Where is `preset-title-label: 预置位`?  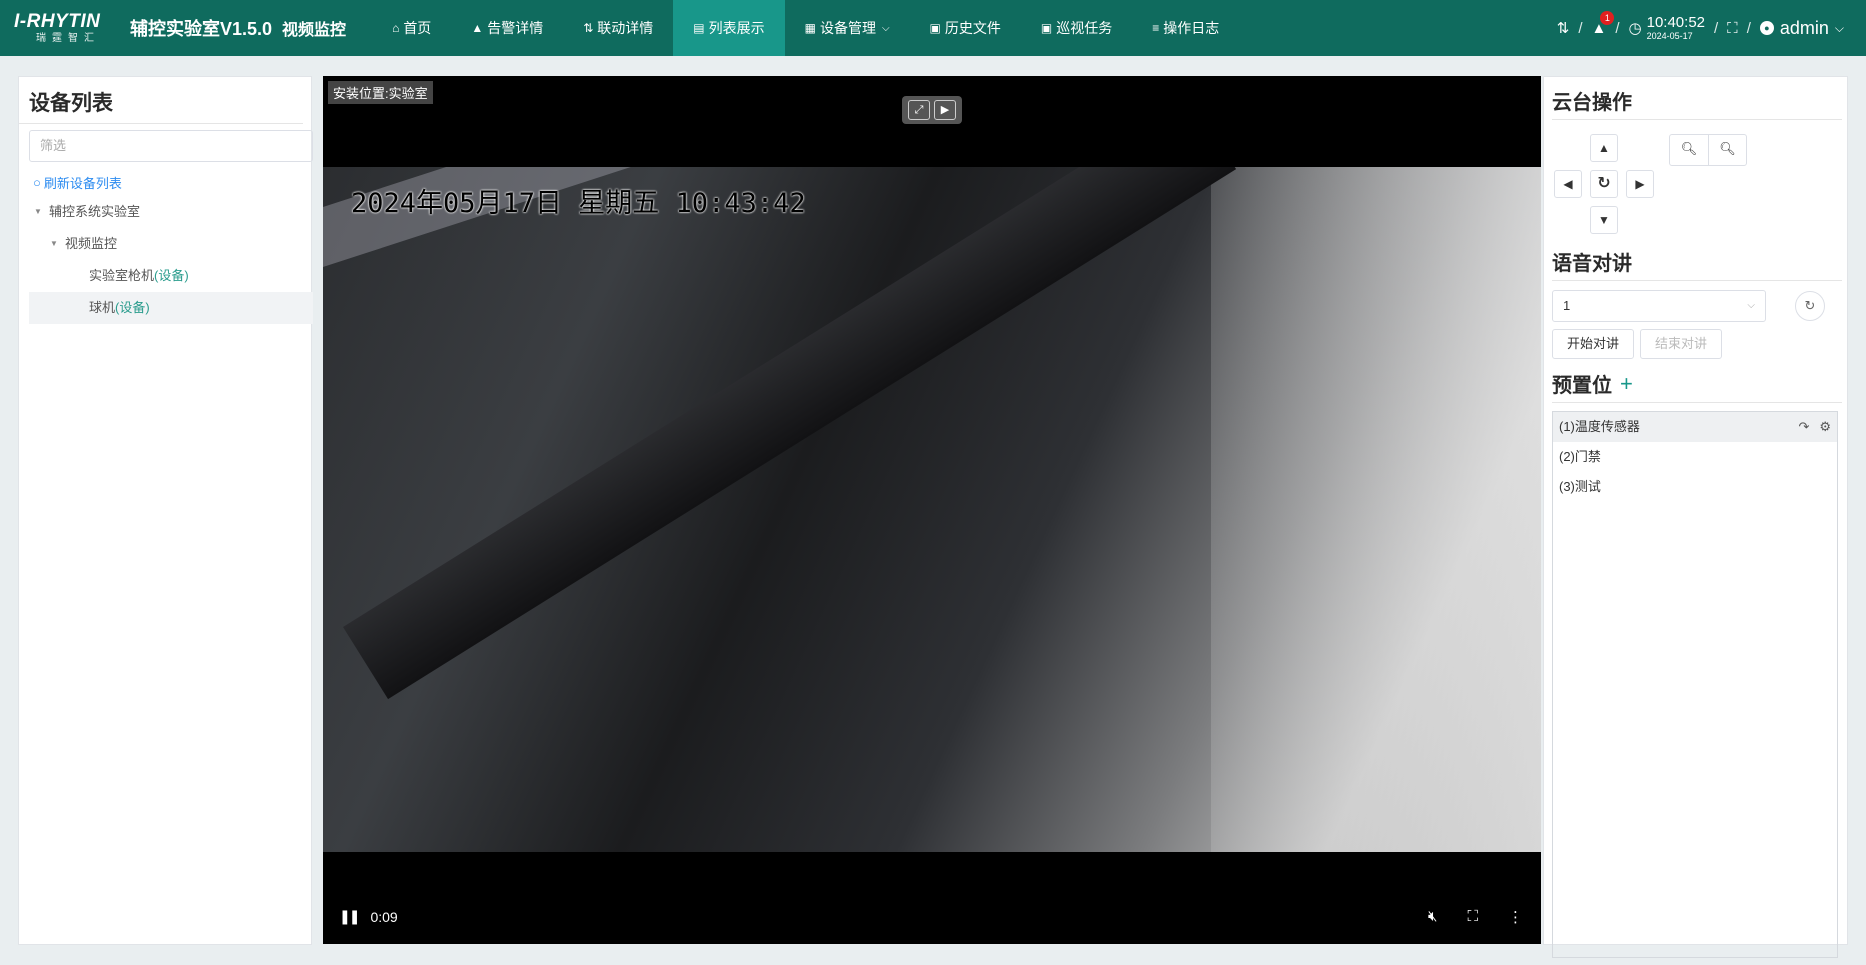 preset-title-label: 预置位 is located at coordinates (1582, 386).